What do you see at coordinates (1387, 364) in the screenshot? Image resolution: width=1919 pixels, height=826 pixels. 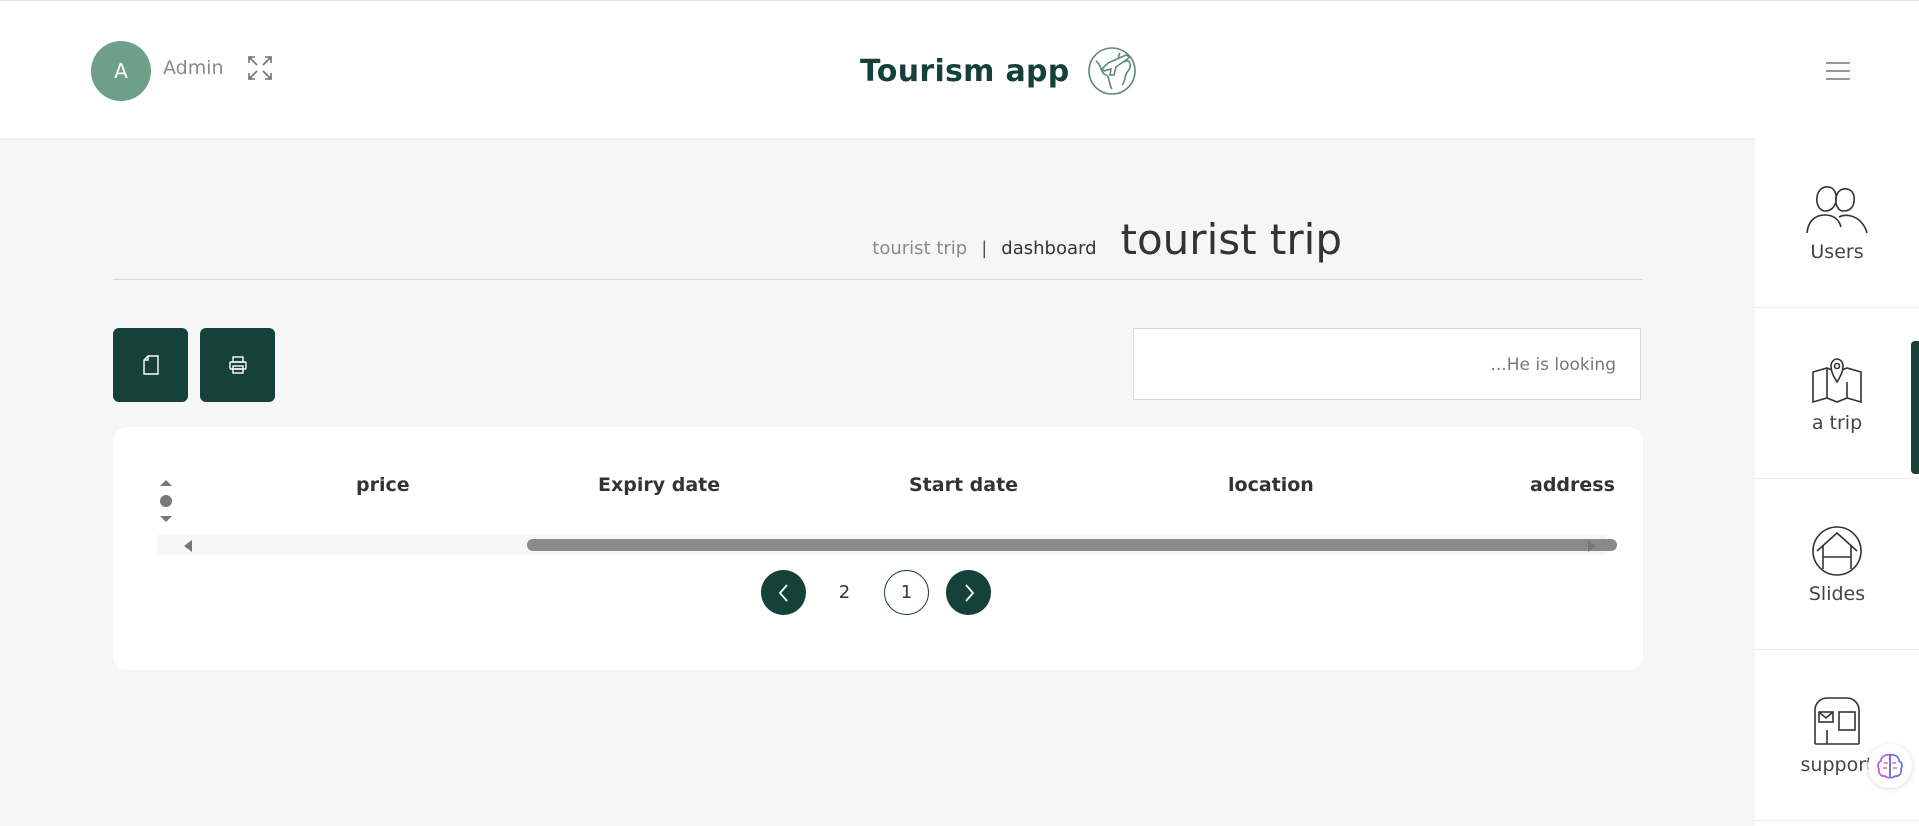 I see `search-input: ...He is looking` at bounding box center [1387, 364].